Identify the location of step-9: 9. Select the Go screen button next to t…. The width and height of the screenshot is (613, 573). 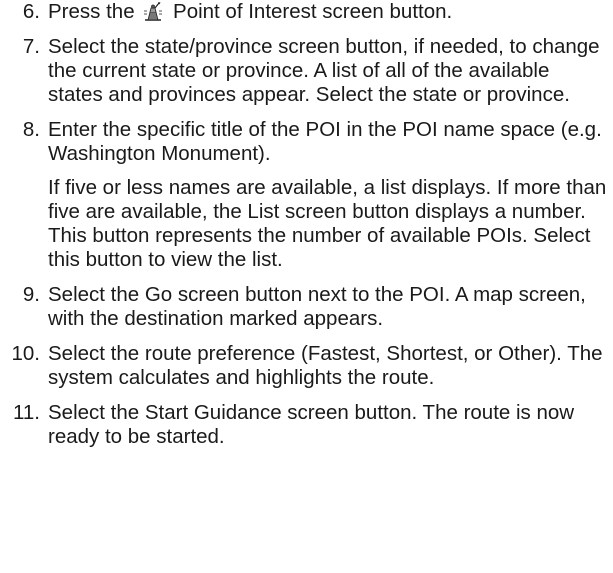
(306, 307).